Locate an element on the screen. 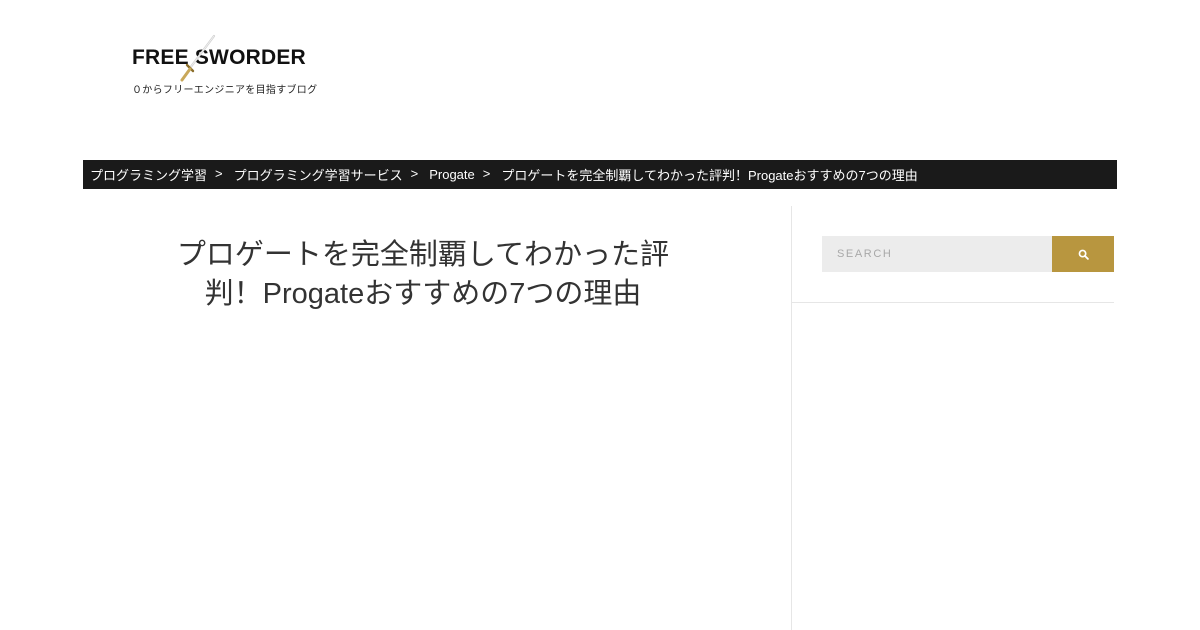 The width and height of the screenshot is (1200, 630). post-title: プロゲートを完全制覇してわかった評判！Progateおすすめの7つの理由 is located at coordinates (423, 274).